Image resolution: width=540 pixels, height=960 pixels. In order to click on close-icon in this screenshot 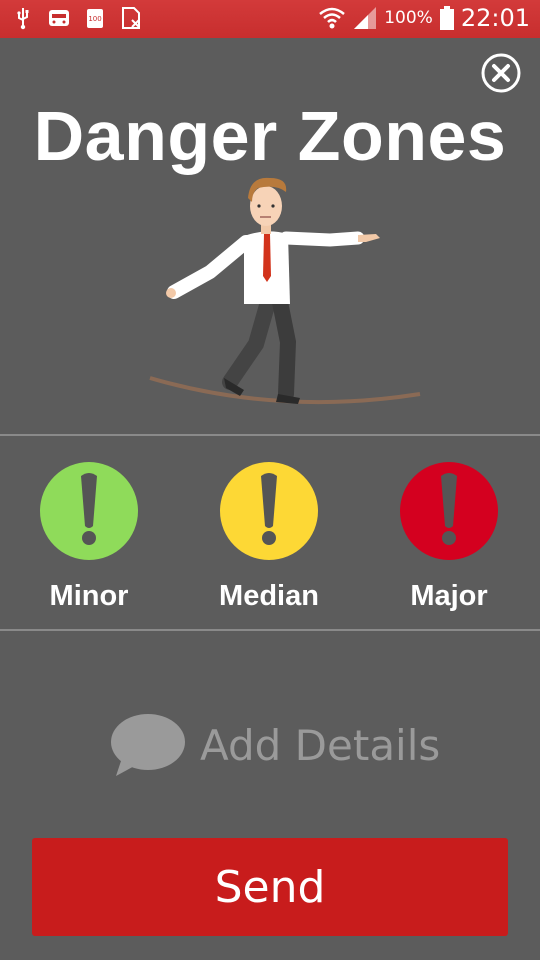, I will do `click(501, 73)`.